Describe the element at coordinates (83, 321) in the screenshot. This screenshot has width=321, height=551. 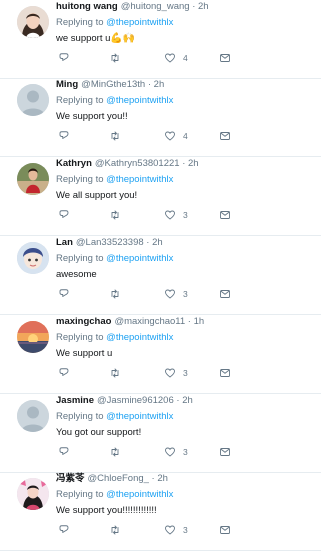
I see `author-name: maxingchao` at that location.